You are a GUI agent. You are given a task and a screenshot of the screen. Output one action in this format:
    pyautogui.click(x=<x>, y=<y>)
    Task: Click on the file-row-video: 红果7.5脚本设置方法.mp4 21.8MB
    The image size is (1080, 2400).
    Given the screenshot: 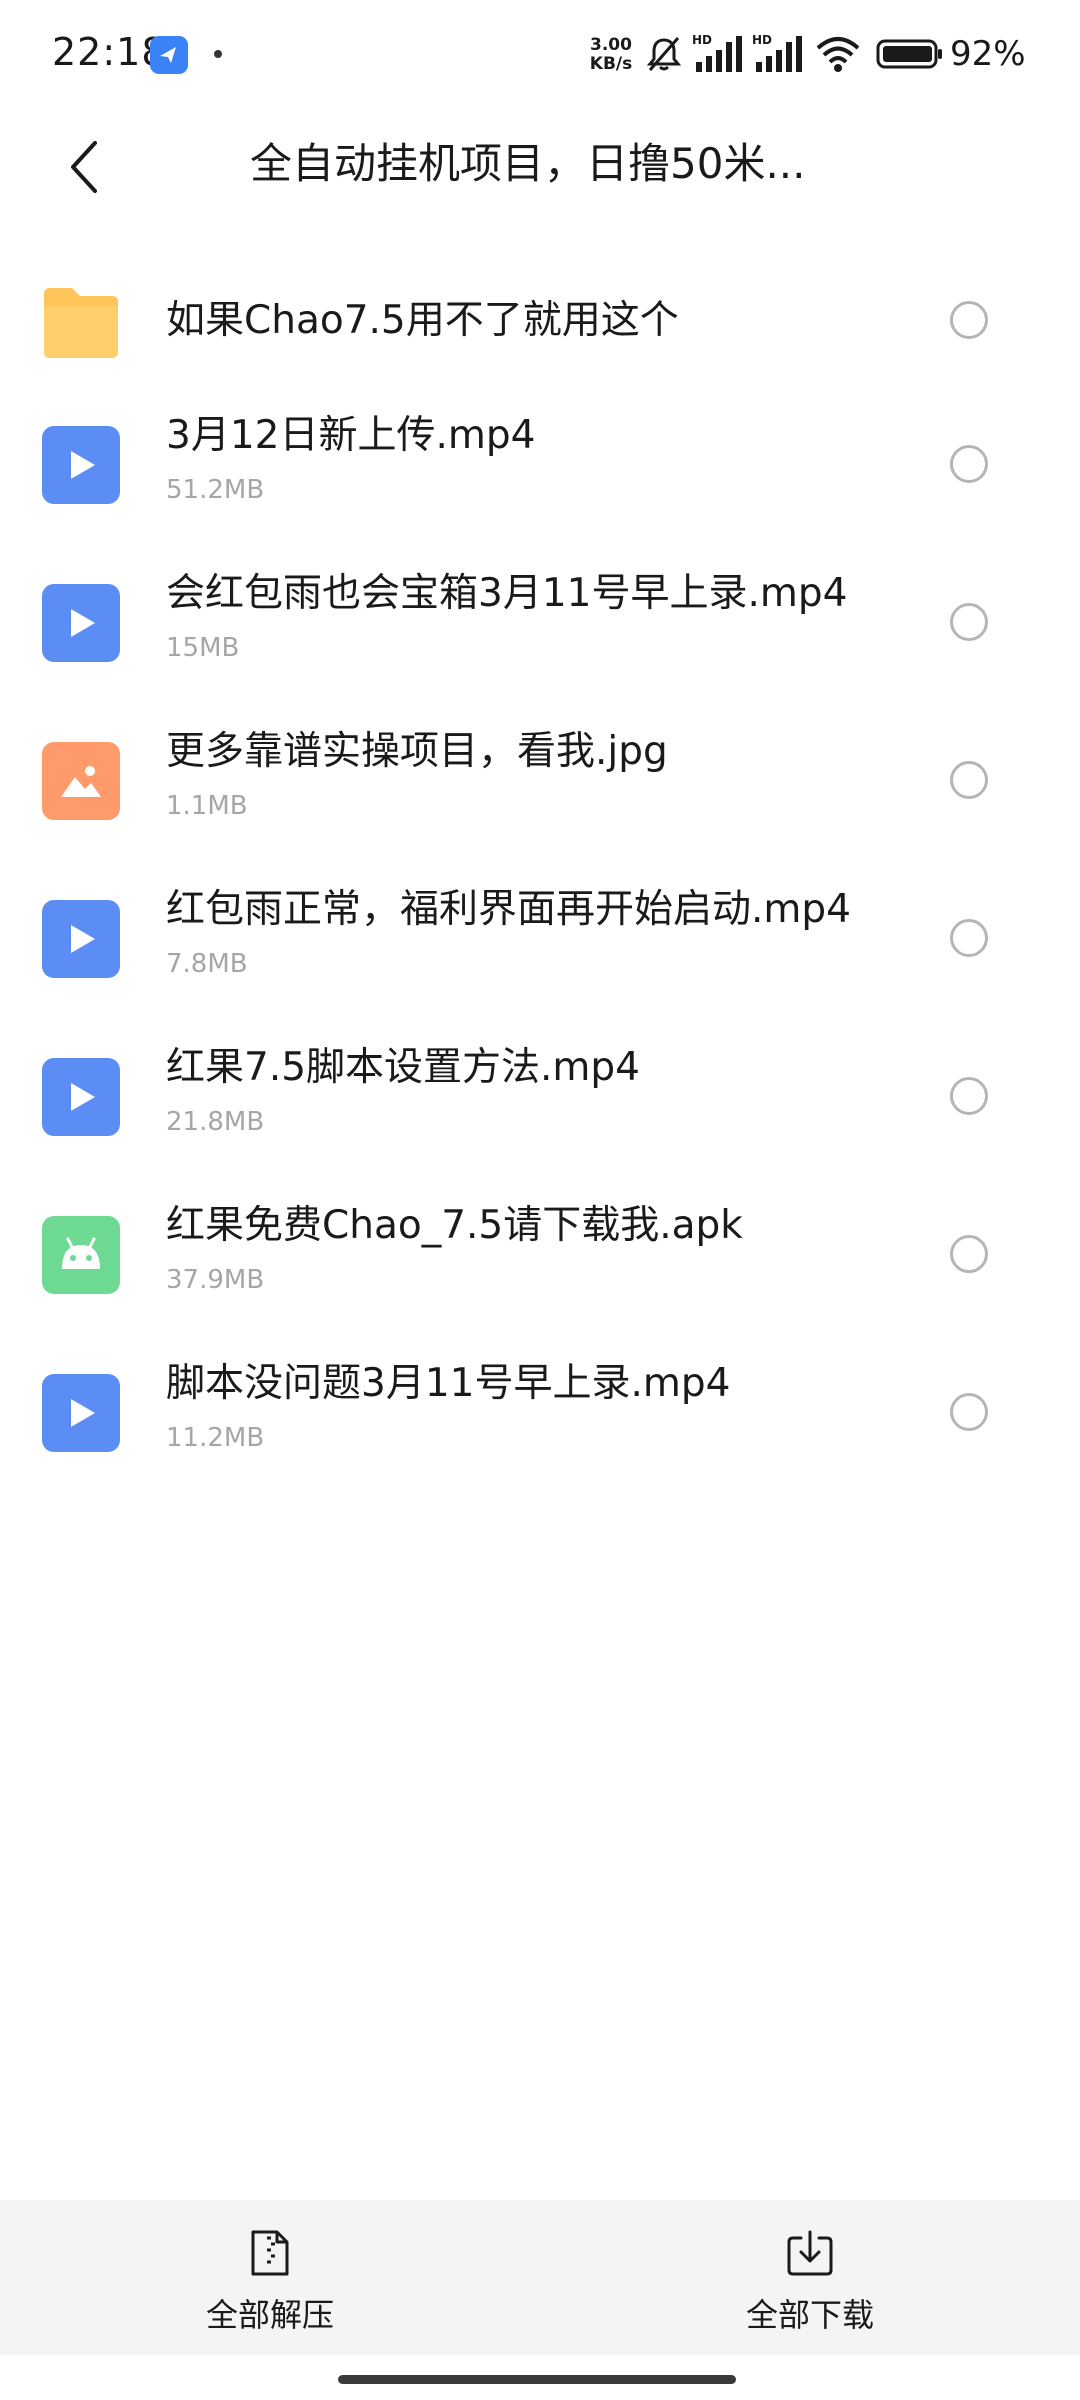 What is the action you would take?
    pyautogui.click(x=540, y=1115)
    